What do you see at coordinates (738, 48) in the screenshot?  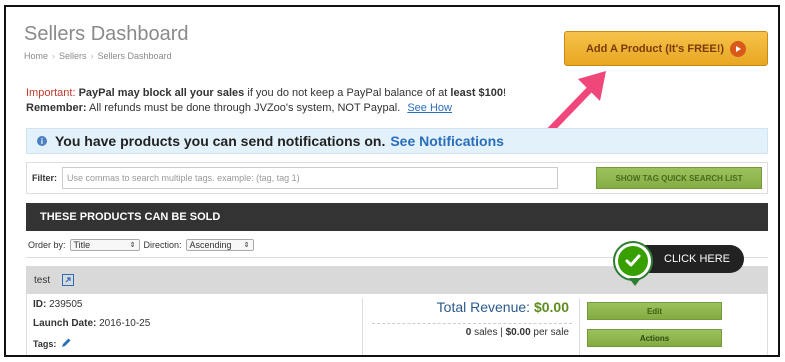 I see `play-icon` at bounding box center [738, 48].